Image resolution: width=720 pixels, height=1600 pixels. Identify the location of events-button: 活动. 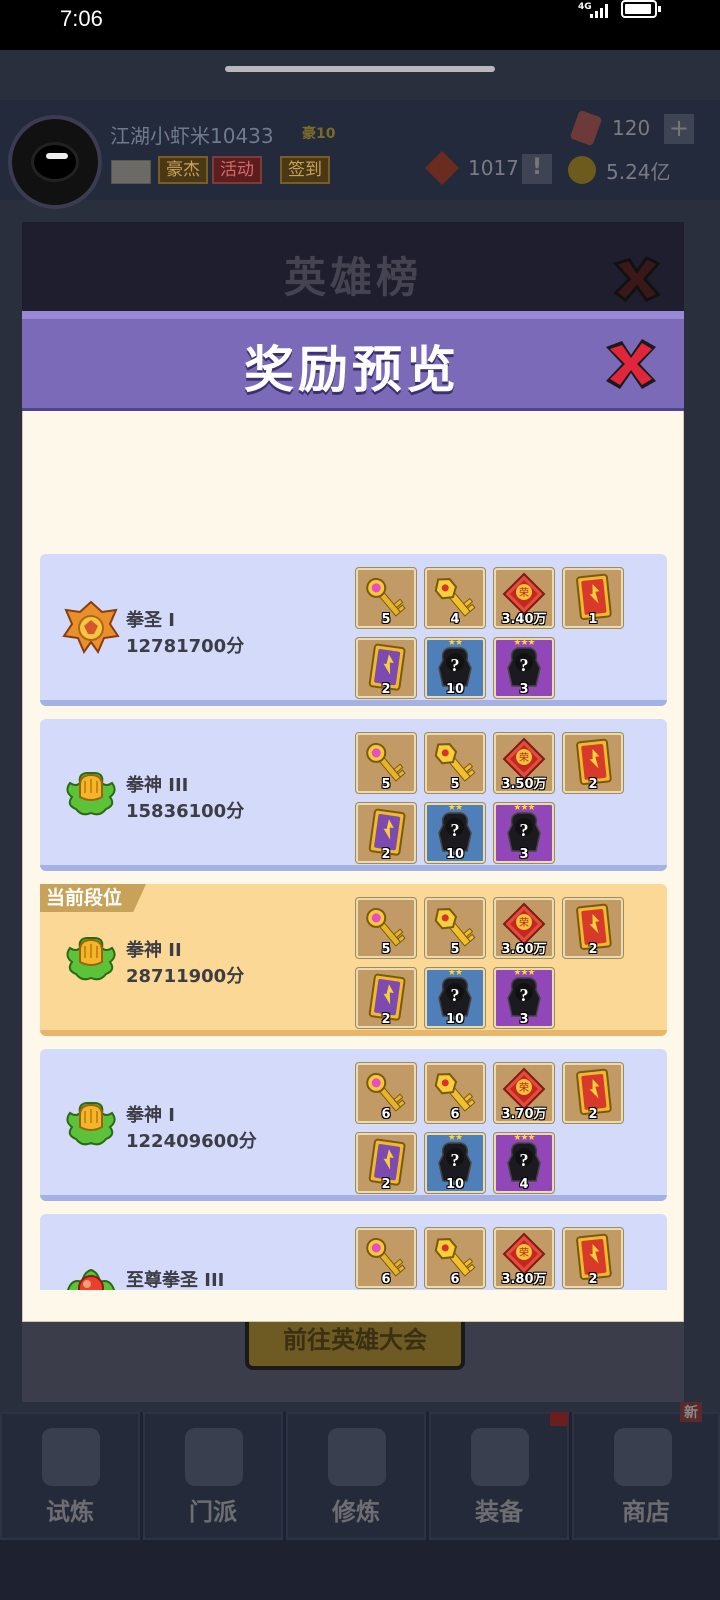
(237, 170).